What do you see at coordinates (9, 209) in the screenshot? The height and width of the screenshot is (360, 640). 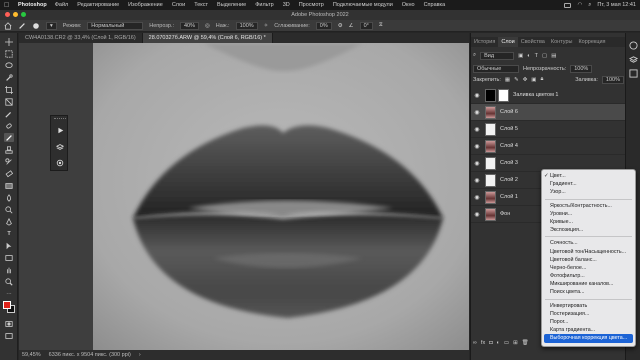 I see `dodge-tool-icon` at bounding box center [9, 209].